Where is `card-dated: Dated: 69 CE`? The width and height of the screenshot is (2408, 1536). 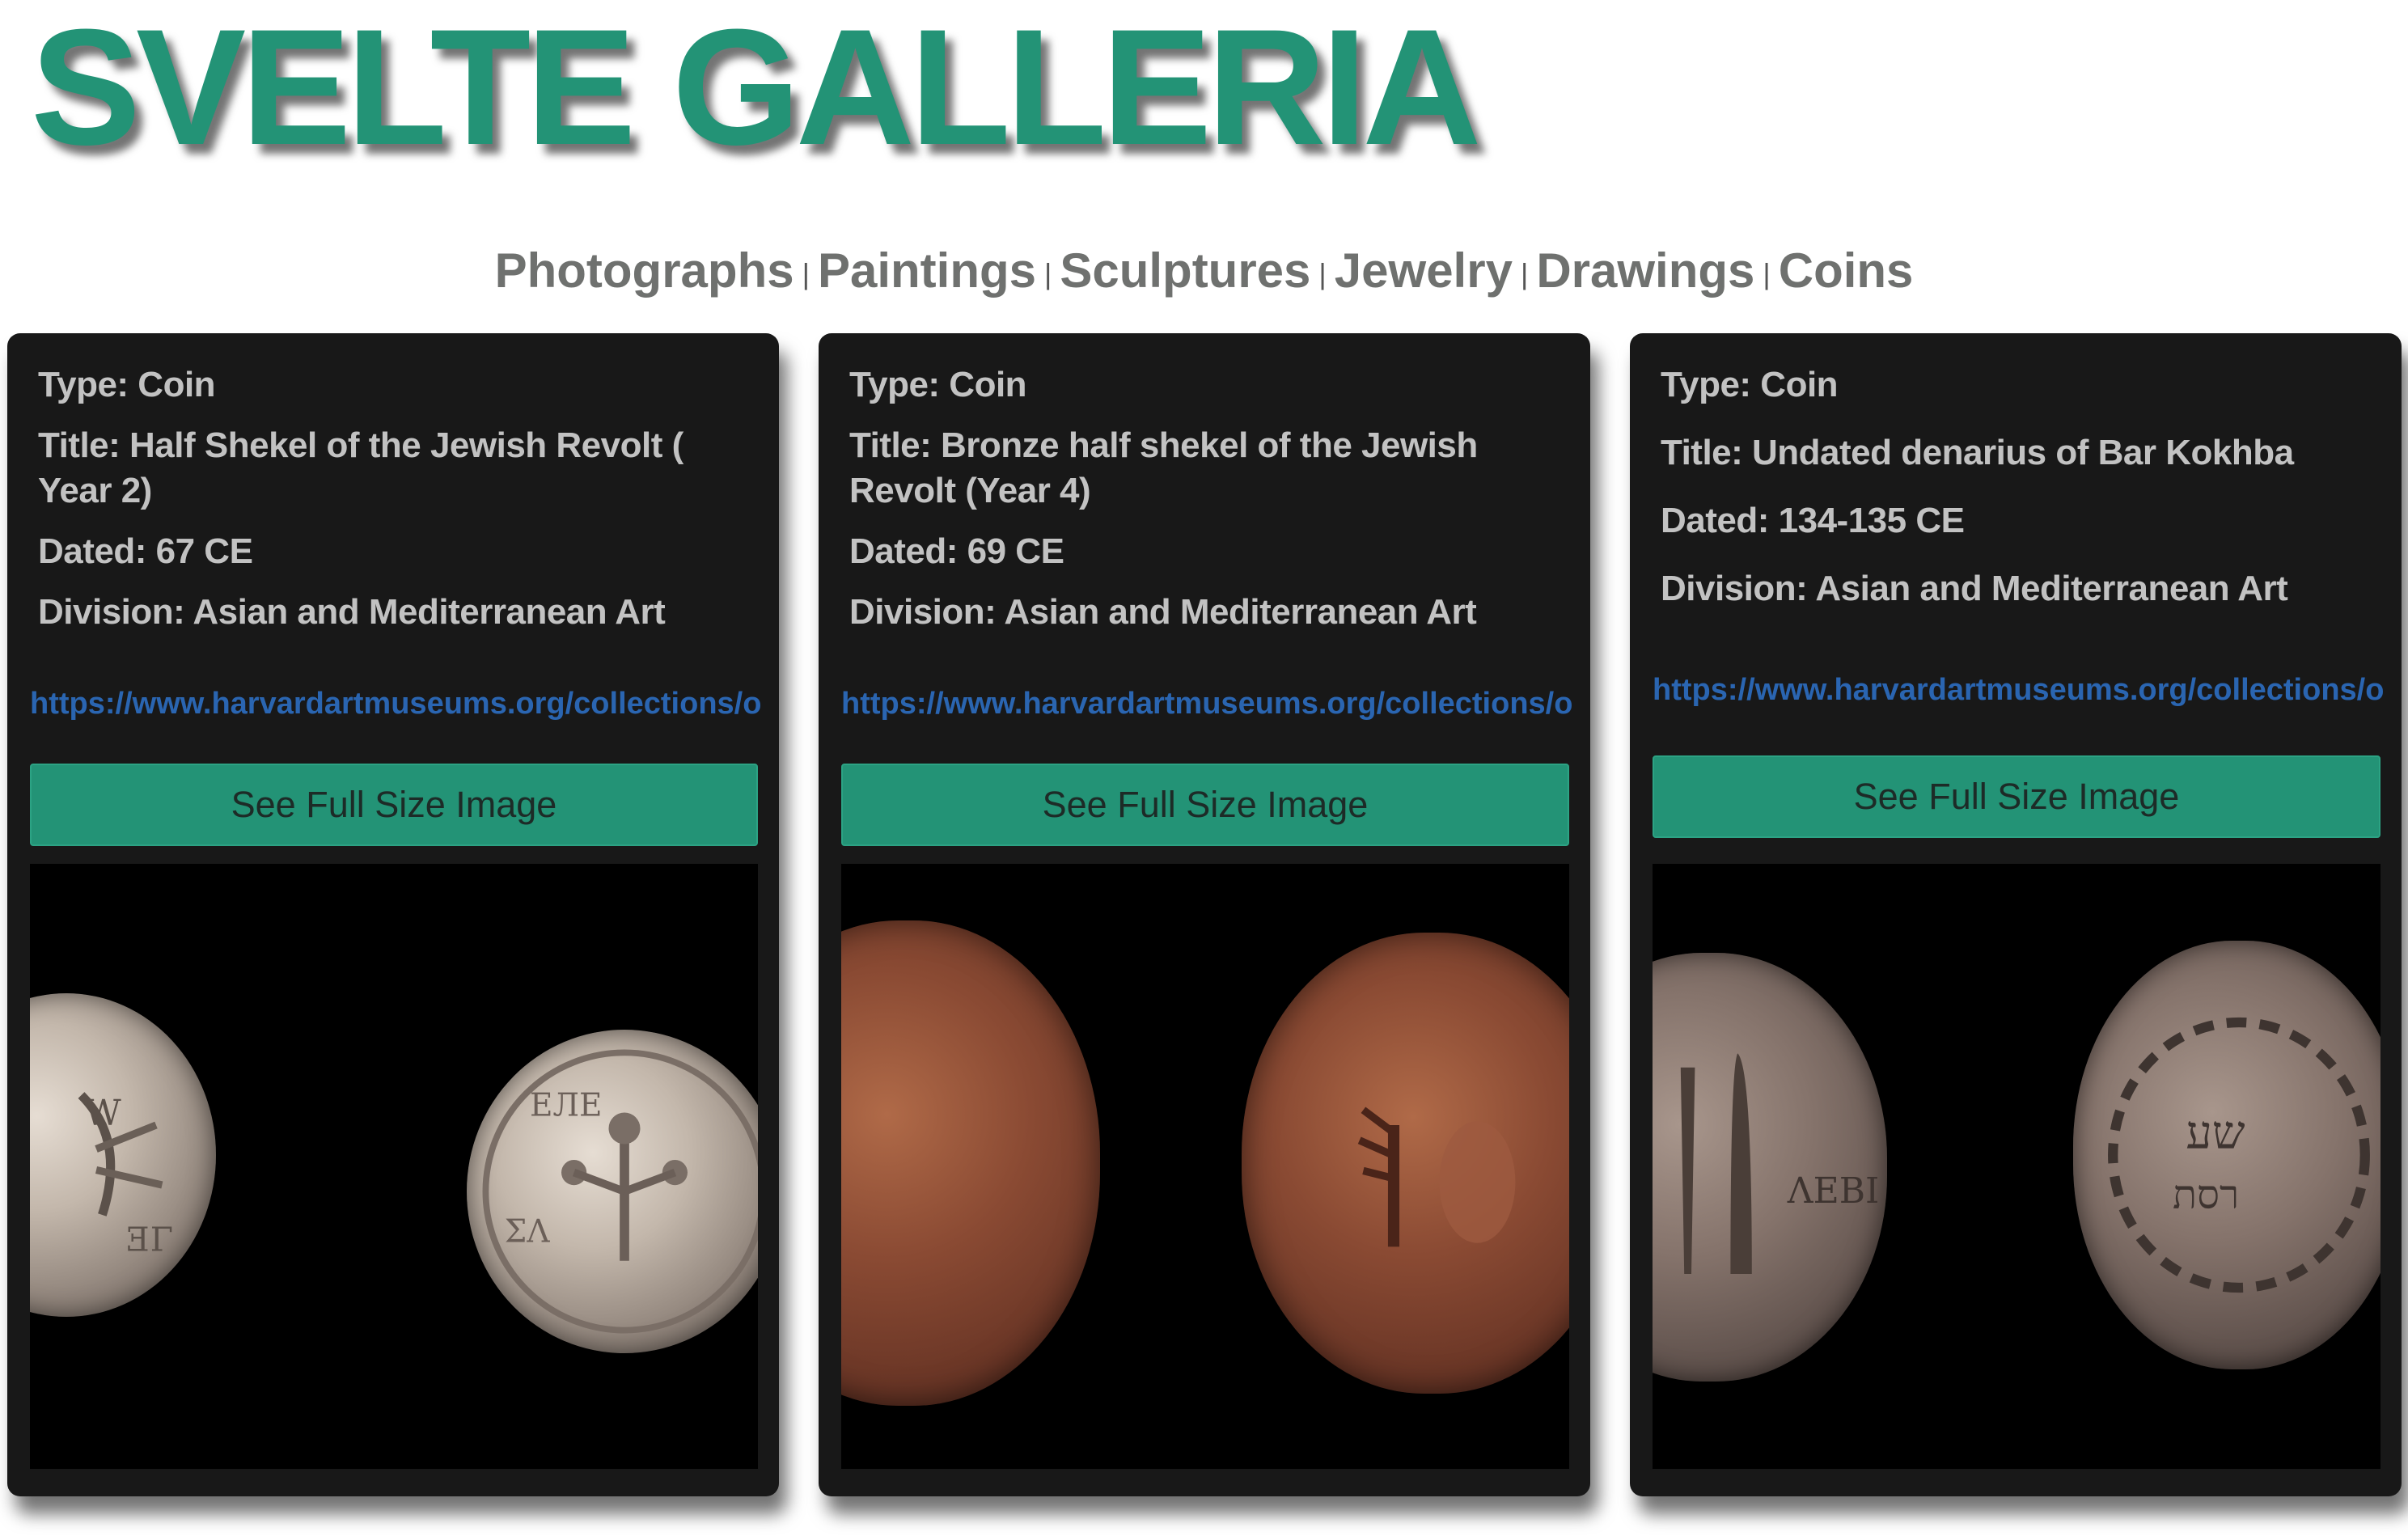 card-dated: Dated: 69 CE is located at coordinates (956, 551).